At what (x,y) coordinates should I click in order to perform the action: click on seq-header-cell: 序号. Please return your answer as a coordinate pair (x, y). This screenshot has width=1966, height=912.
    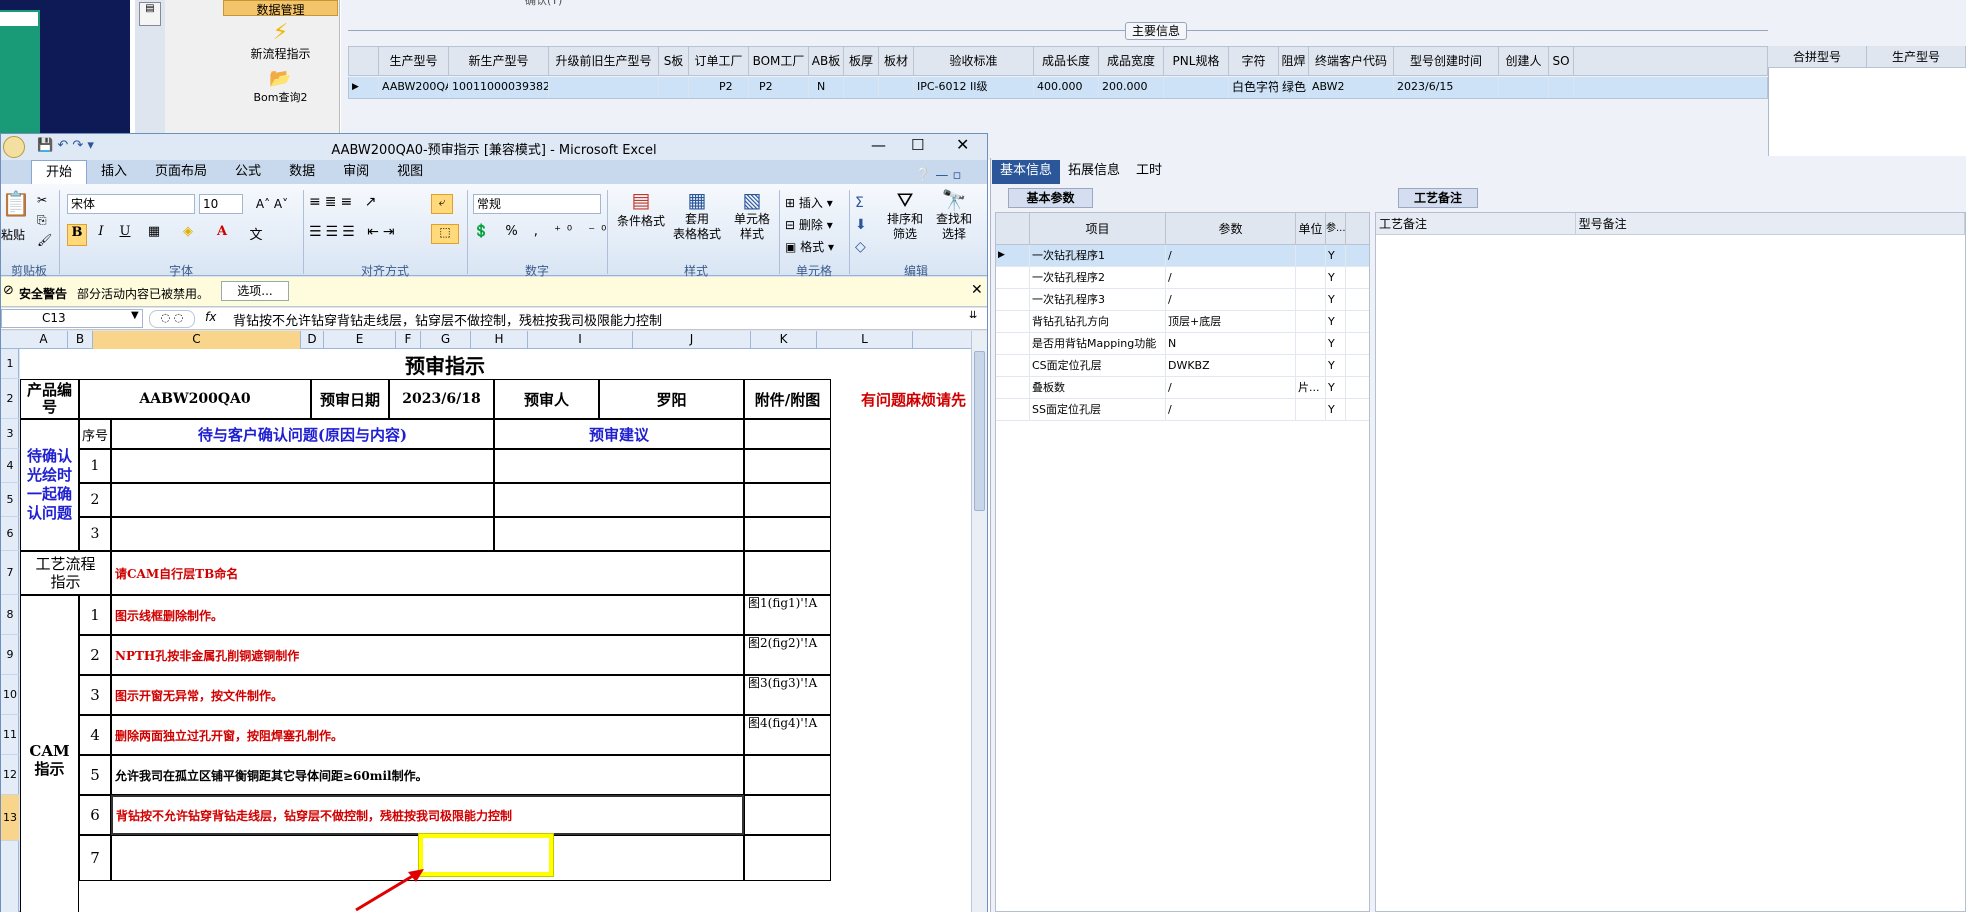
    Looking at the image, I should click on (95, 434).